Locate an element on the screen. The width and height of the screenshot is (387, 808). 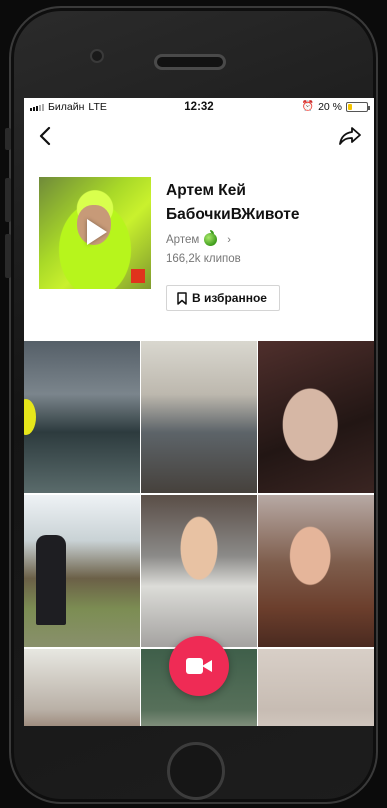
home-button is located at coordinates (196, 771).